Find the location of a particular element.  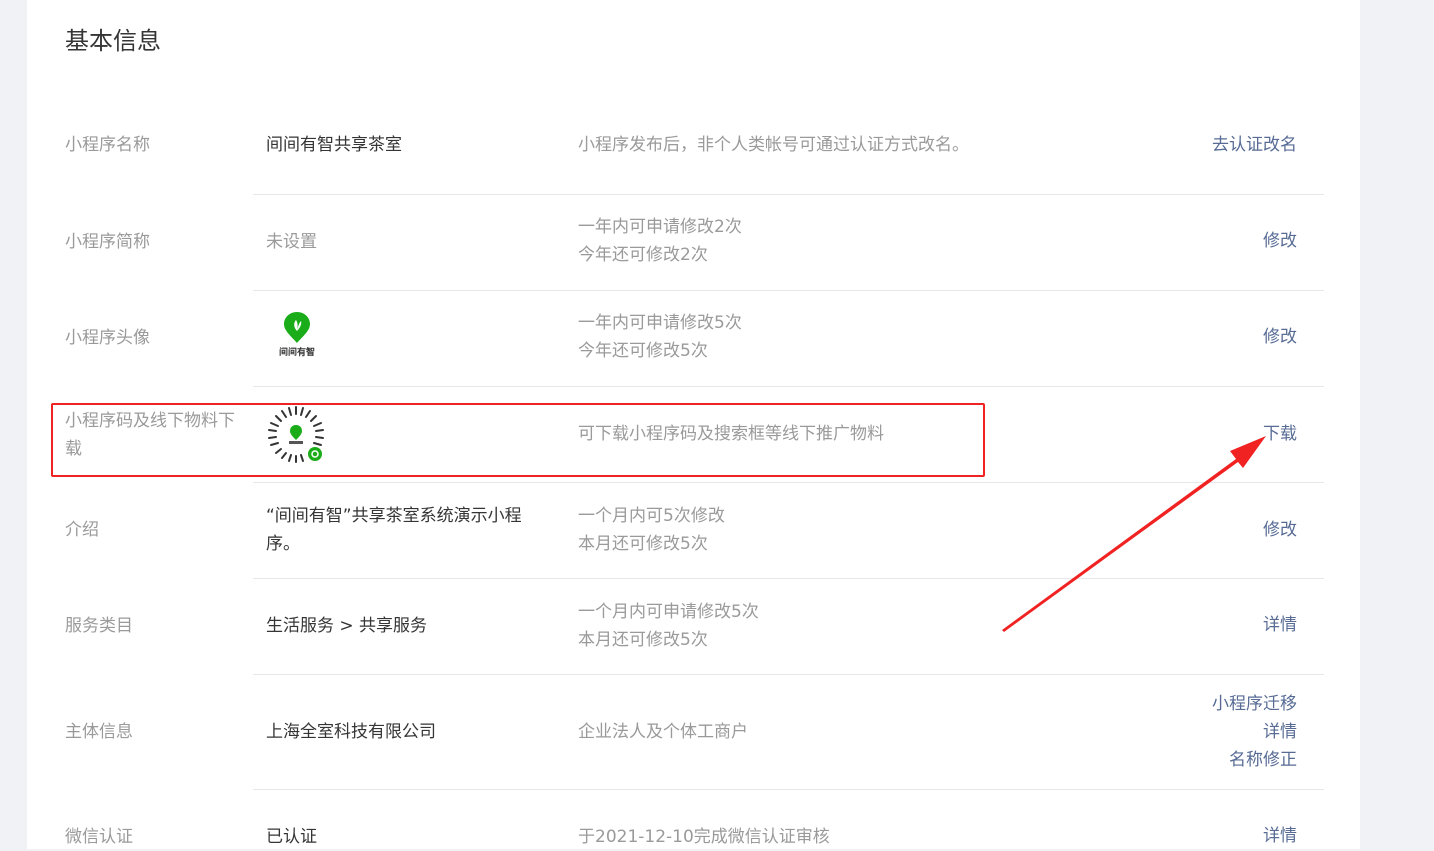

introduction-value: “间间有智”共享茶室系统演示小程序。 is located at coordinates (394, 530).